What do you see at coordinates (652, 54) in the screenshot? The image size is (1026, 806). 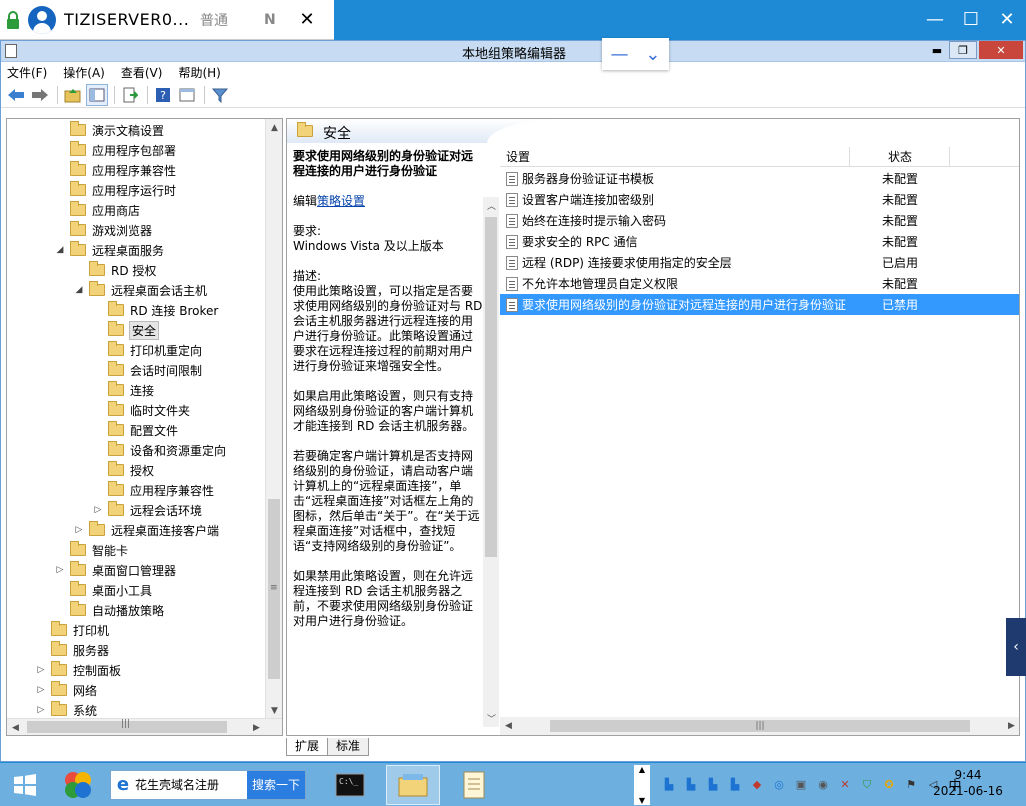 I see `chevron-down-icon: ⌄` at bounding box center [652, 54].